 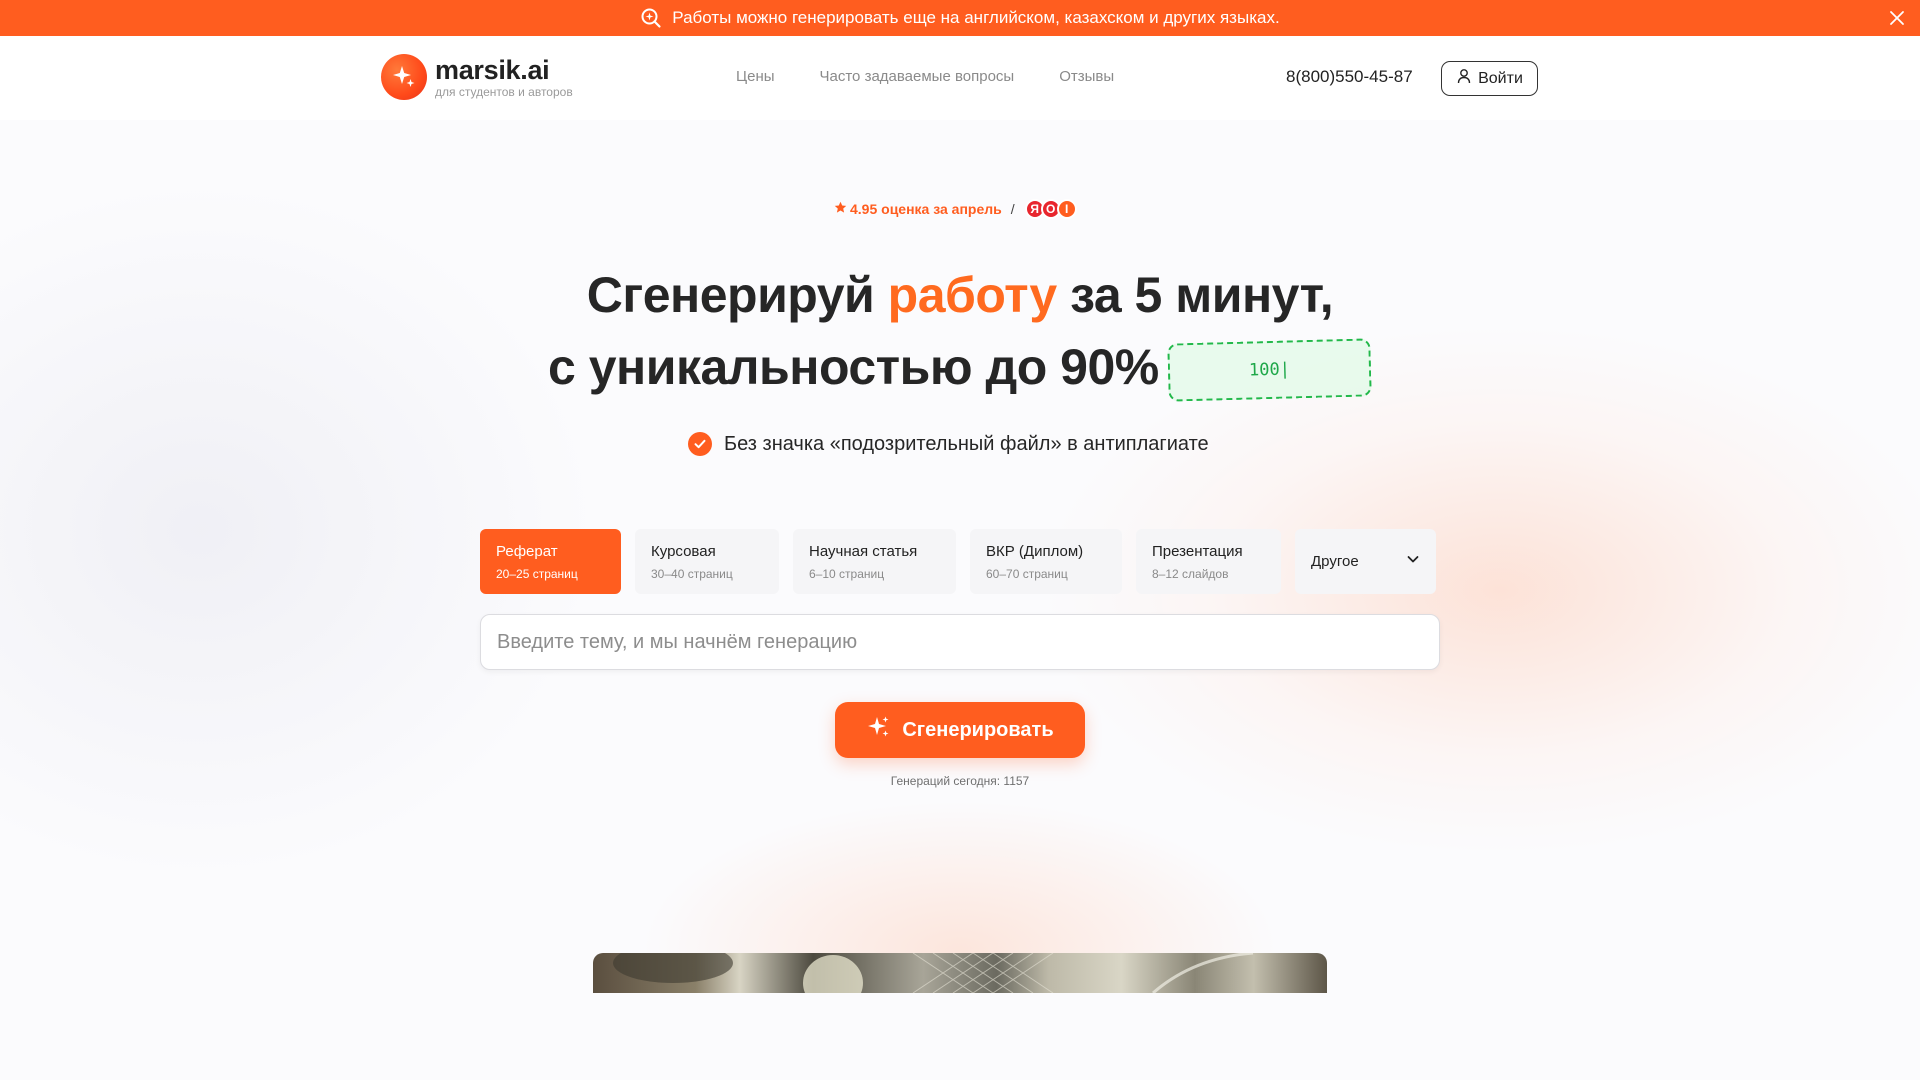 What do you see at coordinates (879, 730) in the screenshot?
I see `sparkle-icon` at bounding box center [879, 730].